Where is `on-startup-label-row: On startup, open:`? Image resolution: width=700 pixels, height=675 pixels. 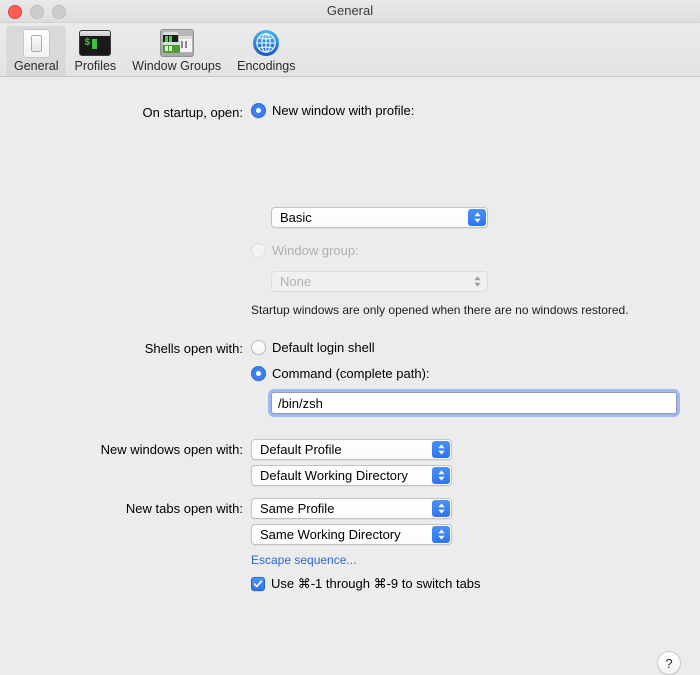 on-startup-label-row: On startup, open: is located at coordinates (121, 112).